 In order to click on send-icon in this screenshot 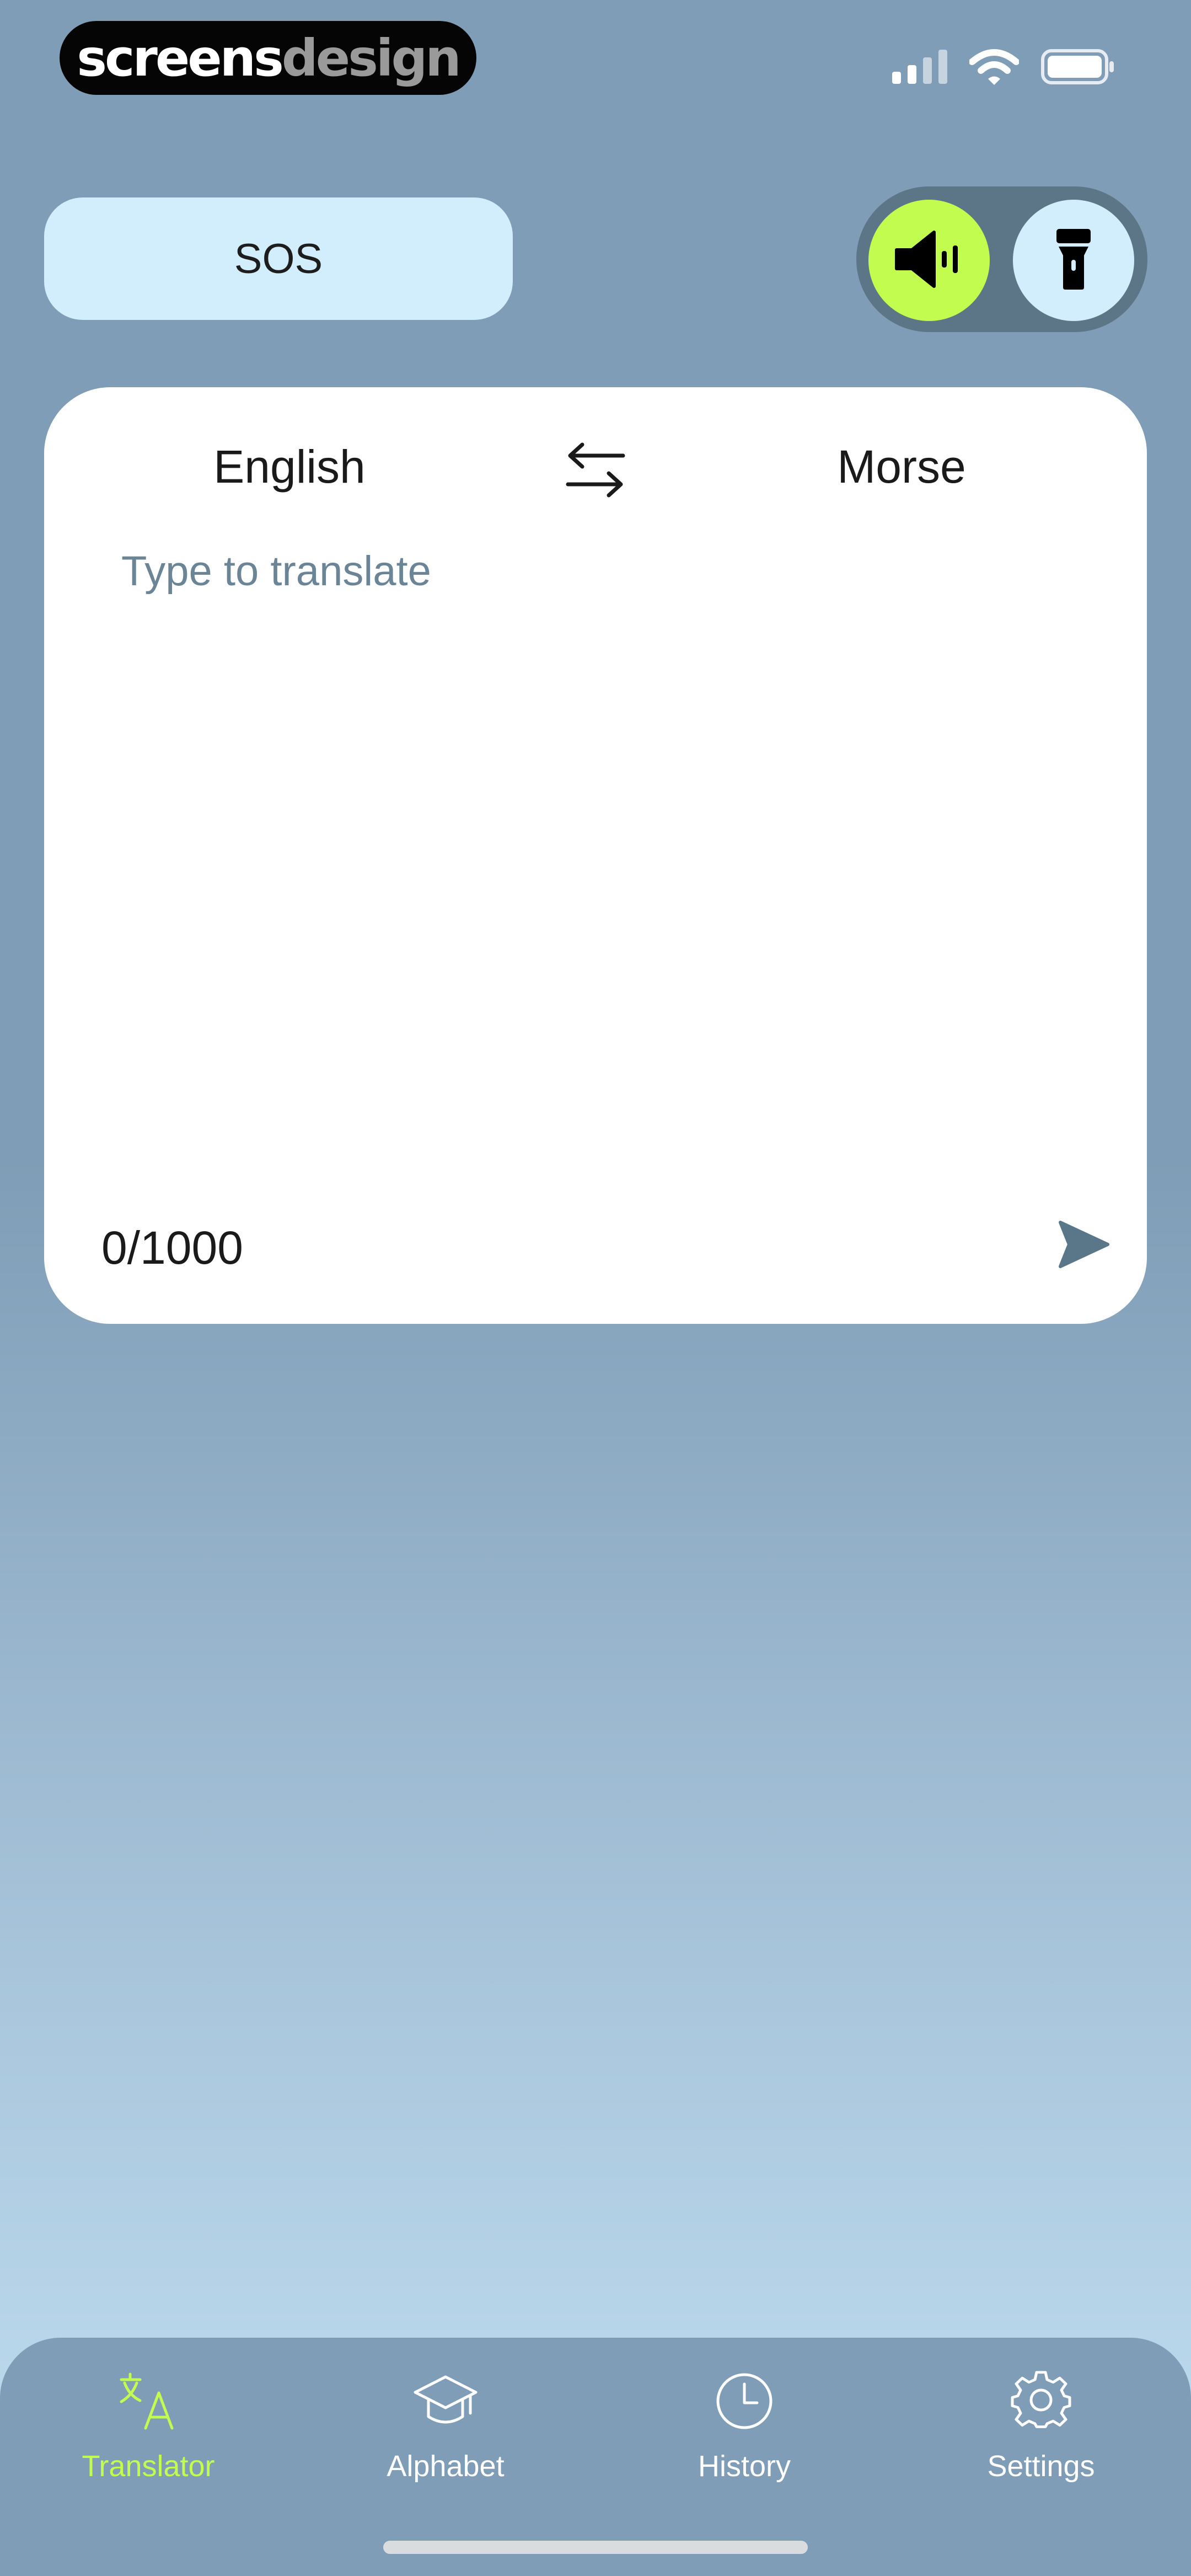, I will do `click(1083, 1246)`.